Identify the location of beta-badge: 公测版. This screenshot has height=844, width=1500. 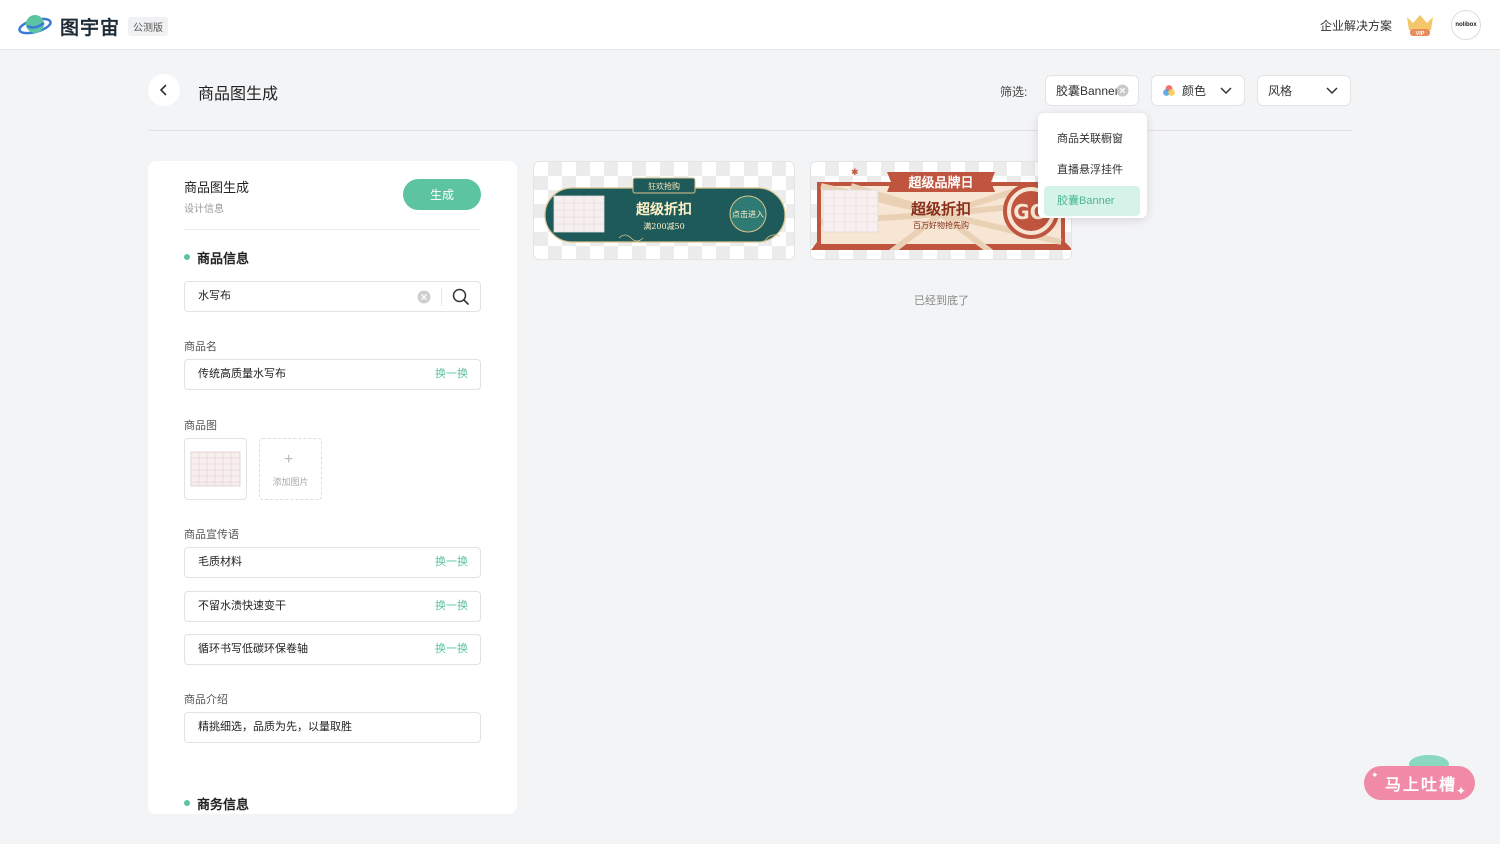
(148, 26).